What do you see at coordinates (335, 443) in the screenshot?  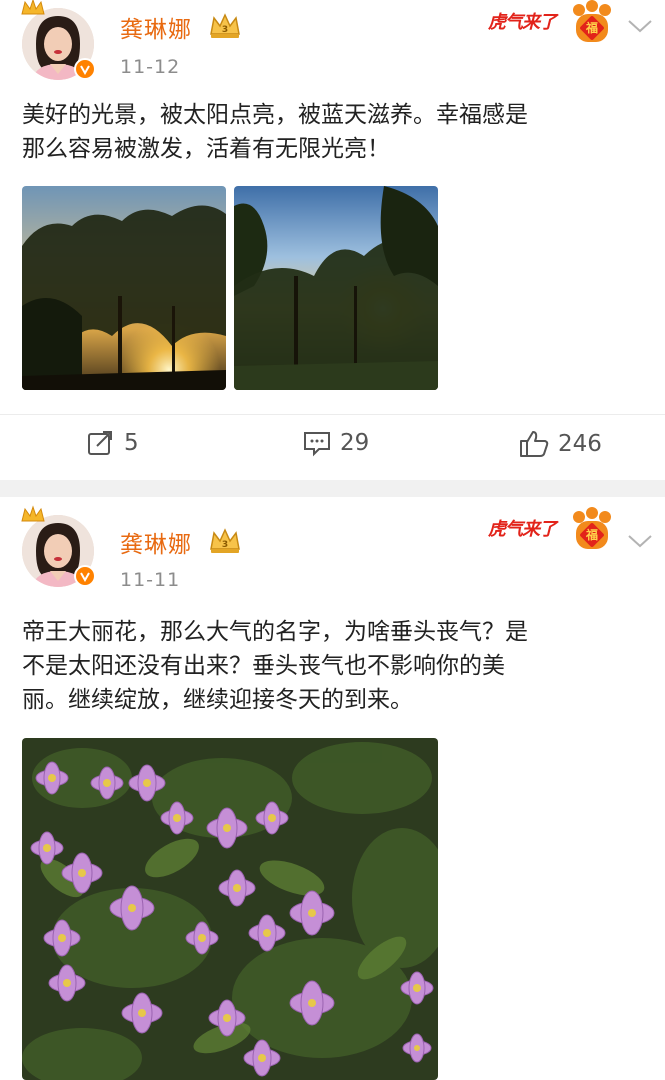 I see `comment-button: 29` at bounding box center [335, 443].